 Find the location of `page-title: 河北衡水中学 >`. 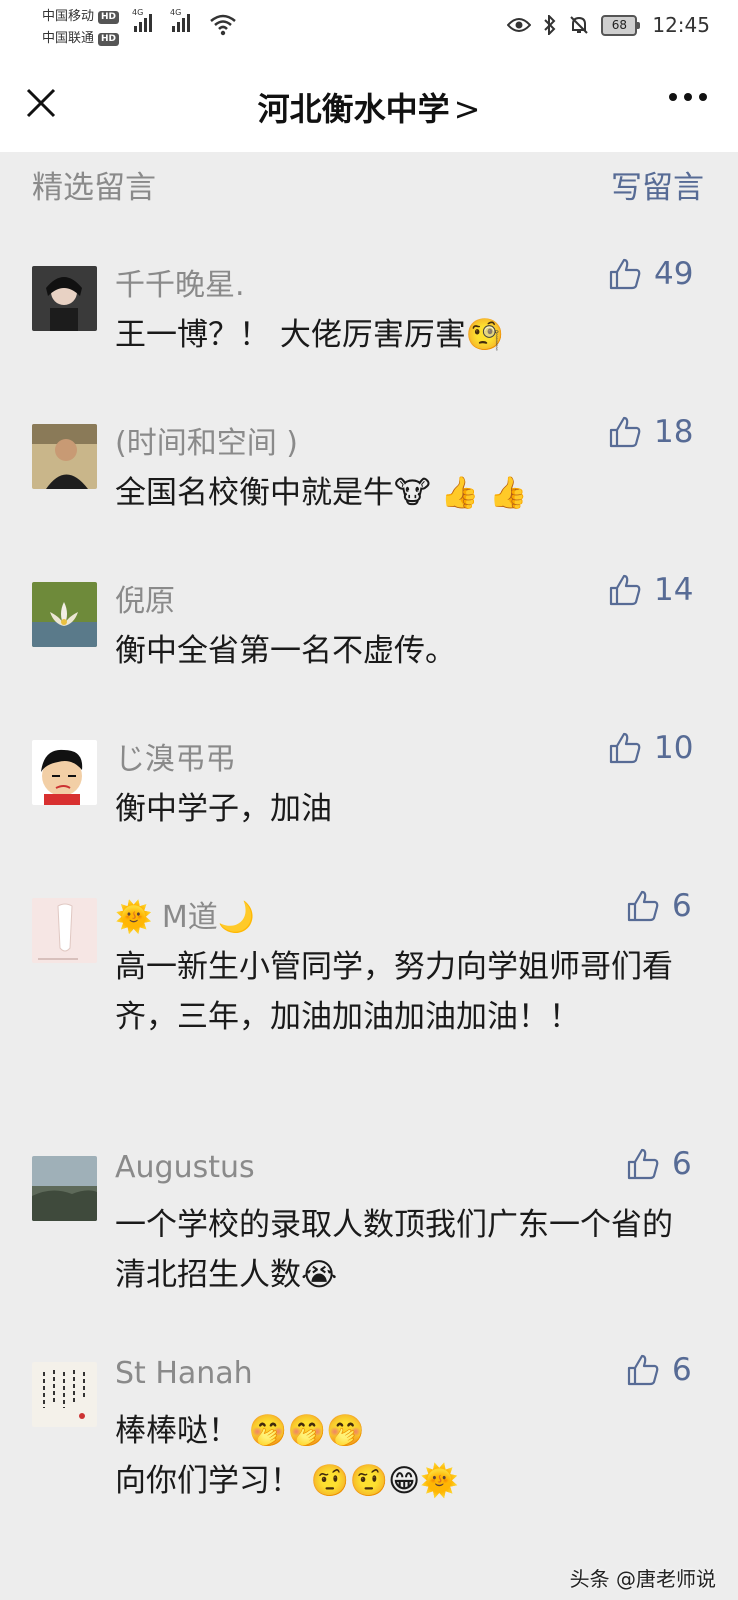

page-title: 河北衡水中学 > is located at coordinates (369, 107).